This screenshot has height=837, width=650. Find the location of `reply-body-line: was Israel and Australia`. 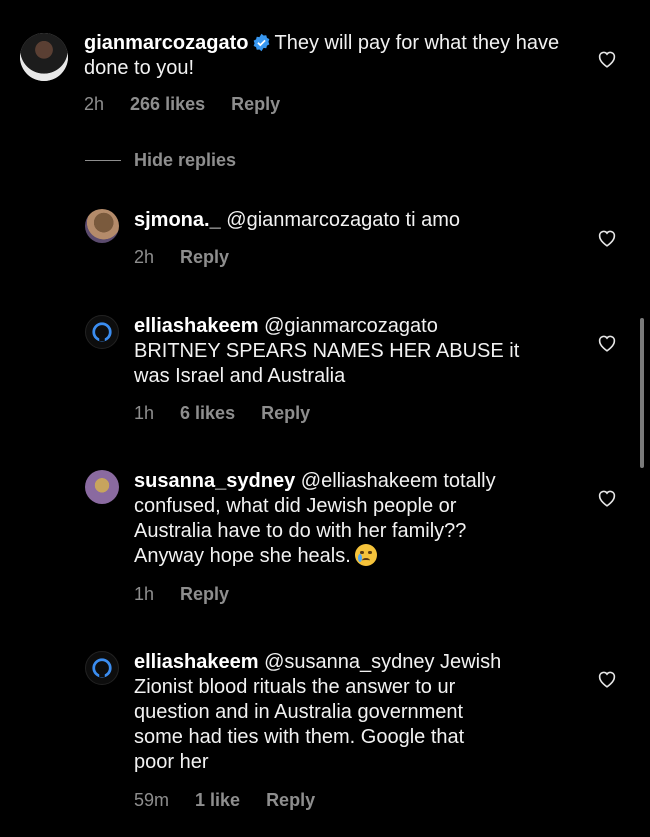

reply-body-line: was Israel and Australia is located at coordinates (240, 376).